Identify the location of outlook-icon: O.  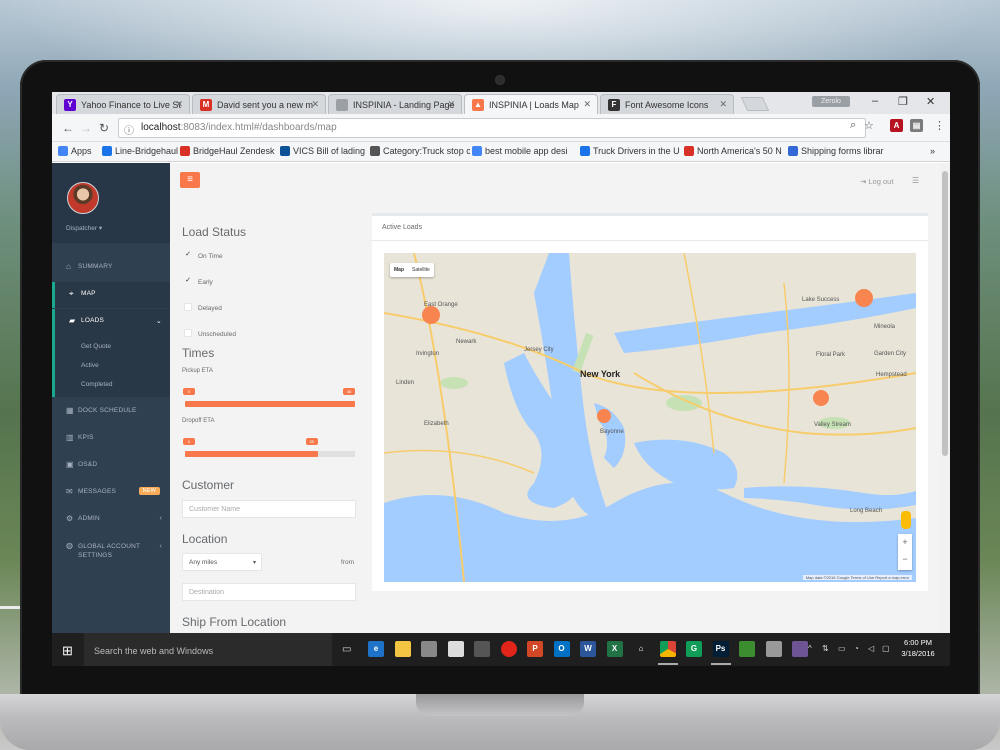
(561, 649).